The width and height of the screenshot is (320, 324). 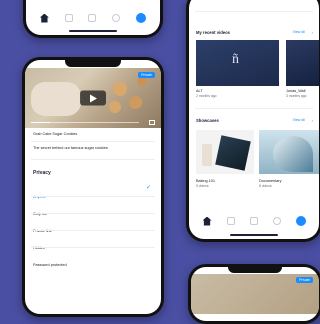 I want to click on bottom-right-phone: Private, so click(x=254, y=294).